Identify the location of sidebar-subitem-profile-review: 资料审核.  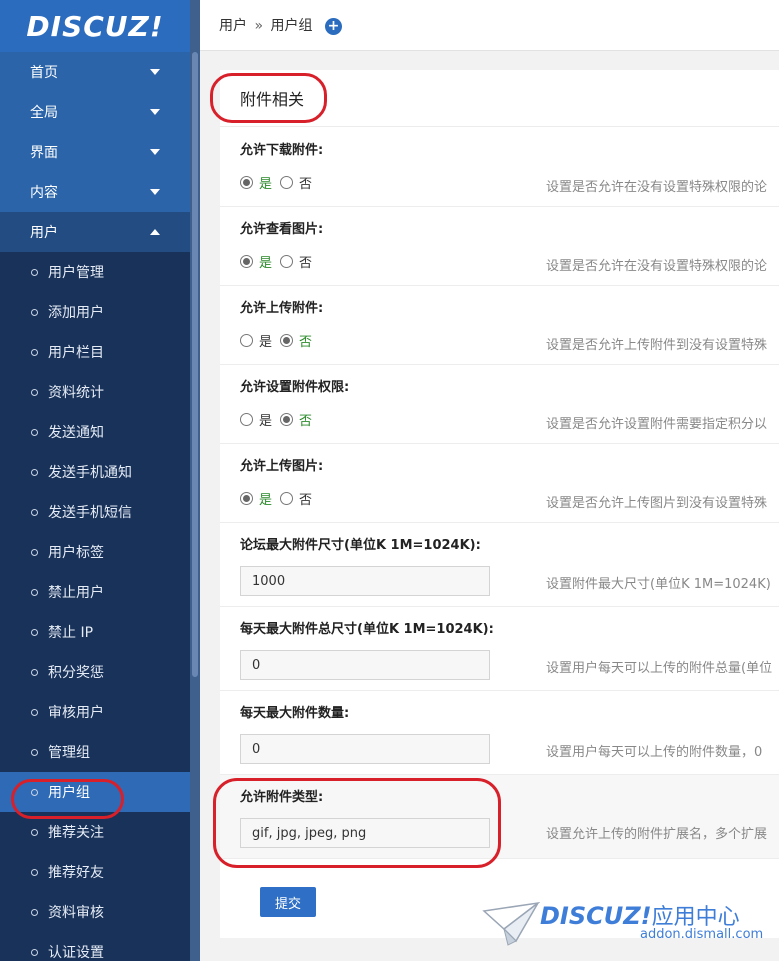
(95, 912).